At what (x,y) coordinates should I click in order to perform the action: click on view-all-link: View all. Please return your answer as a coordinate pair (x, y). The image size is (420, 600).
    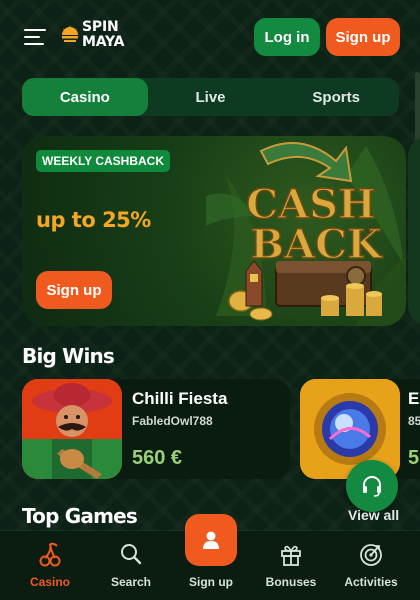
    Looking at the image, I should click on (373, 515).